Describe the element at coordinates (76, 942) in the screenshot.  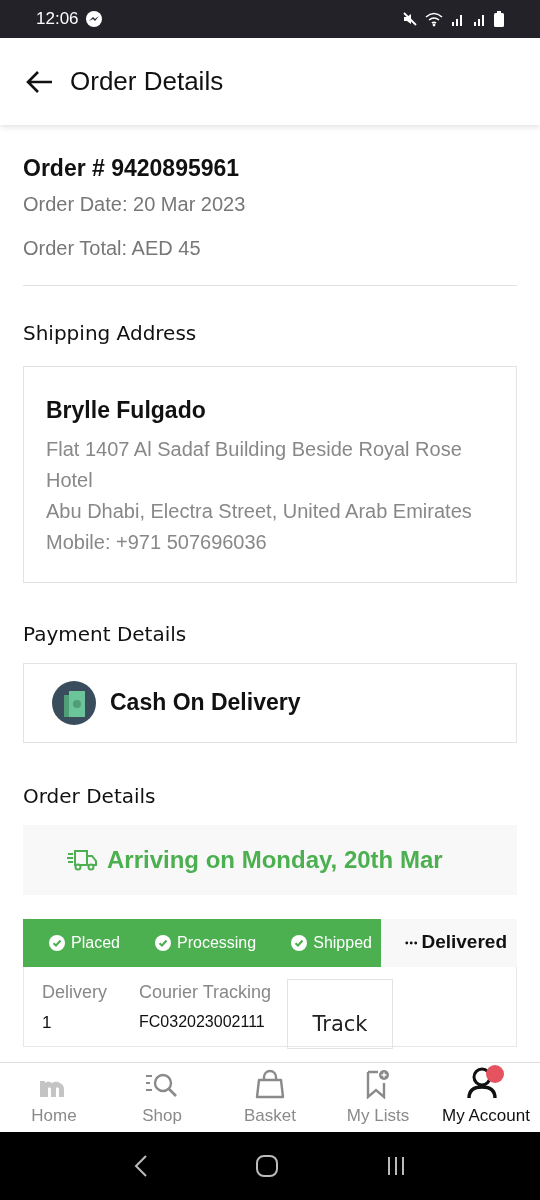
I see `progress-step: Placed` at that location.